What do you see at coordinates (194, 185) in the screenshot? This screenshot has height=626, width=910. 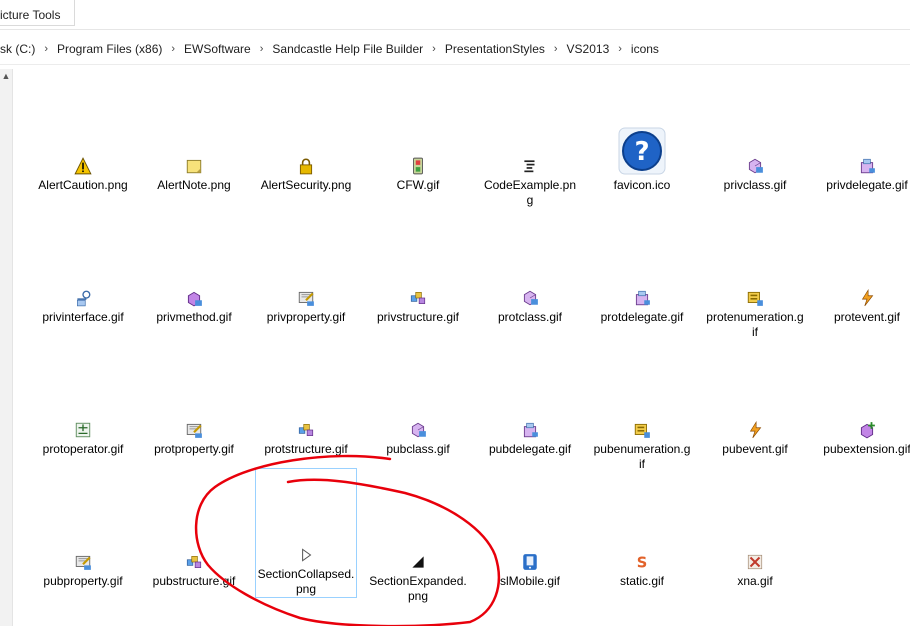 I see `file-name: AlertNote.png` at bounding box center [194, 185].